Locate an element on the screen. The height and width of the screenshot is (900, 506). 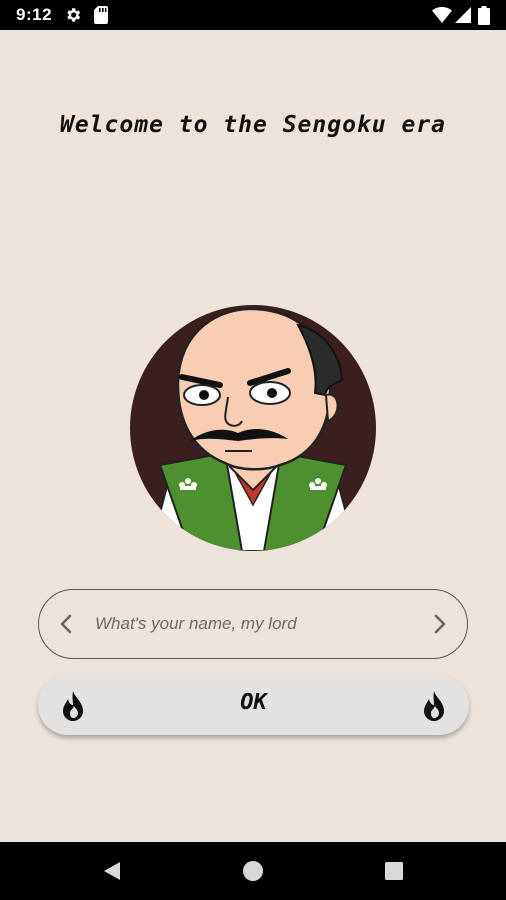
name-input-field is located at coordinates (253, 624).